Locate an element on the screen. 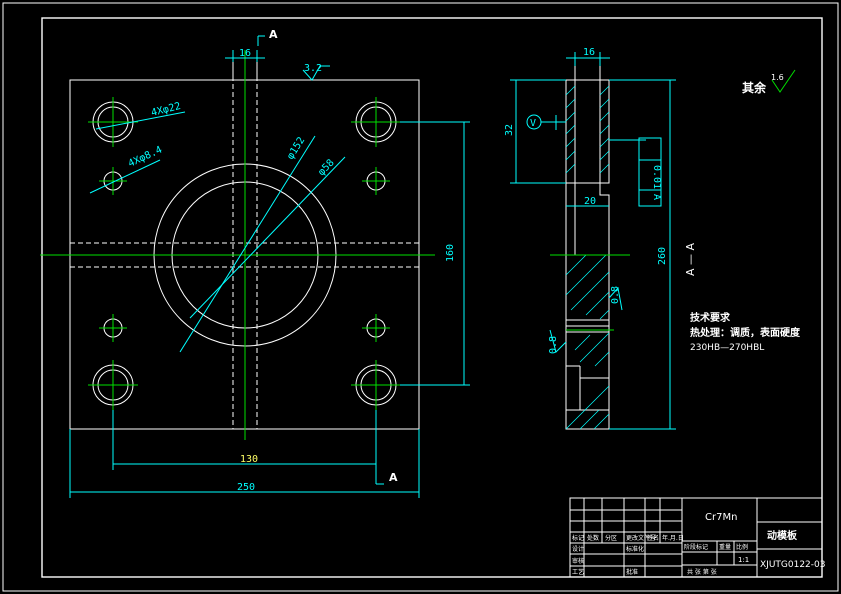  tech-line1: 热处理：调质，表面硬度 is located at coordinates (745, 332).